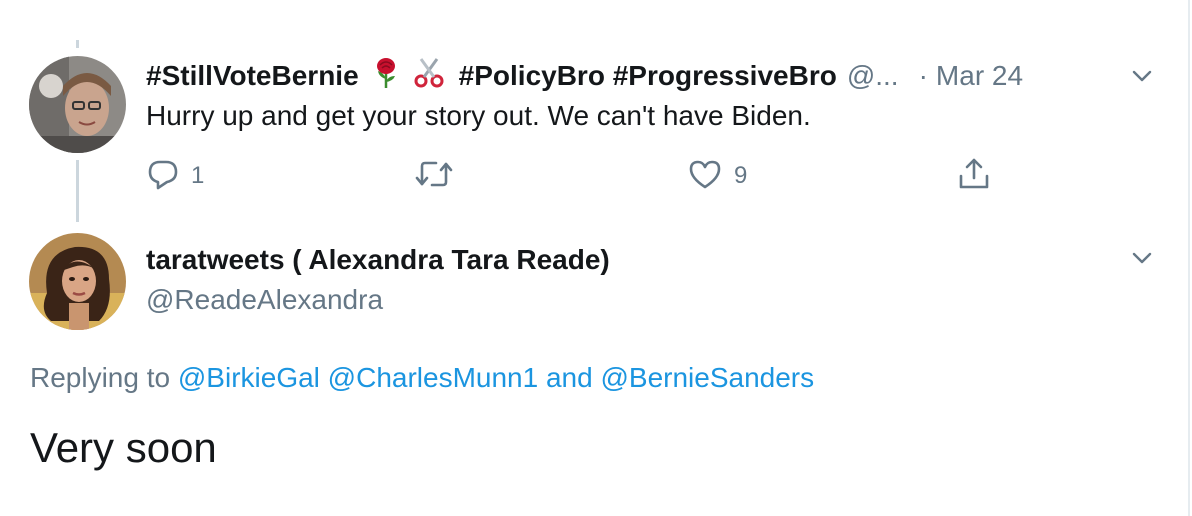 Image resolution: width=1192 pixels, height=516 pixels. What do you see at coordinates (77, 104) in the screenshot?
I see `parent-tweet-avatar` at bounding box center [77, 104].